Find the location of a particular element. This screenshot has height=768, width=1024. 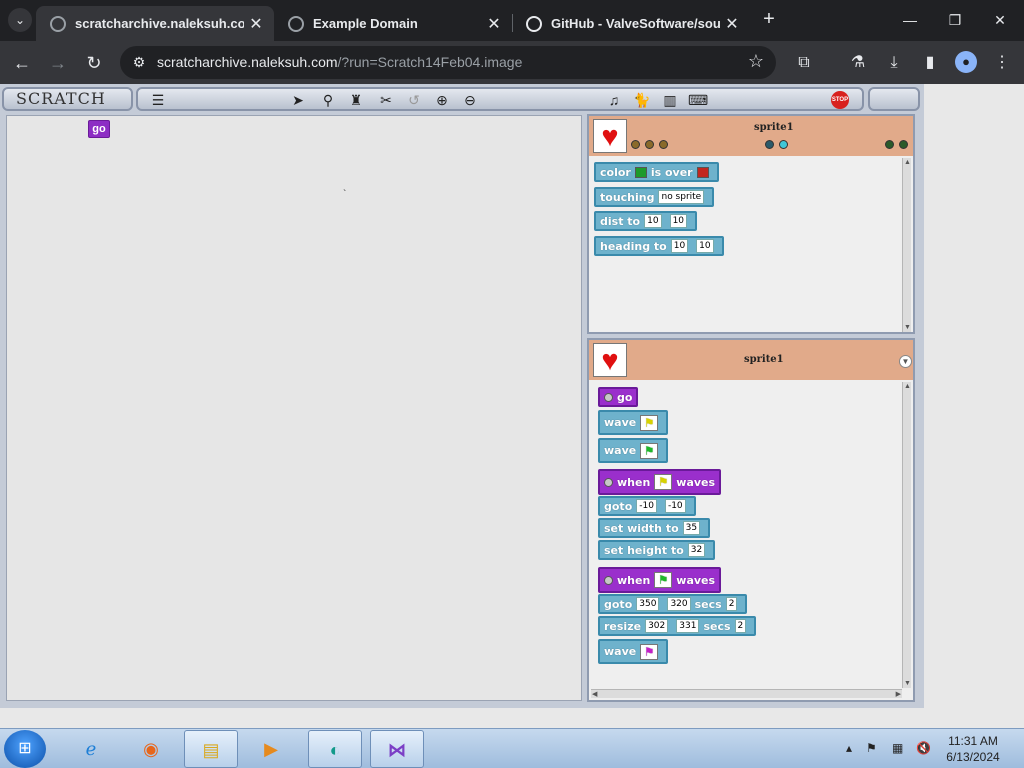

block-when-yellow-waves: when ⚑ waves is located at coordinates (660, 482).